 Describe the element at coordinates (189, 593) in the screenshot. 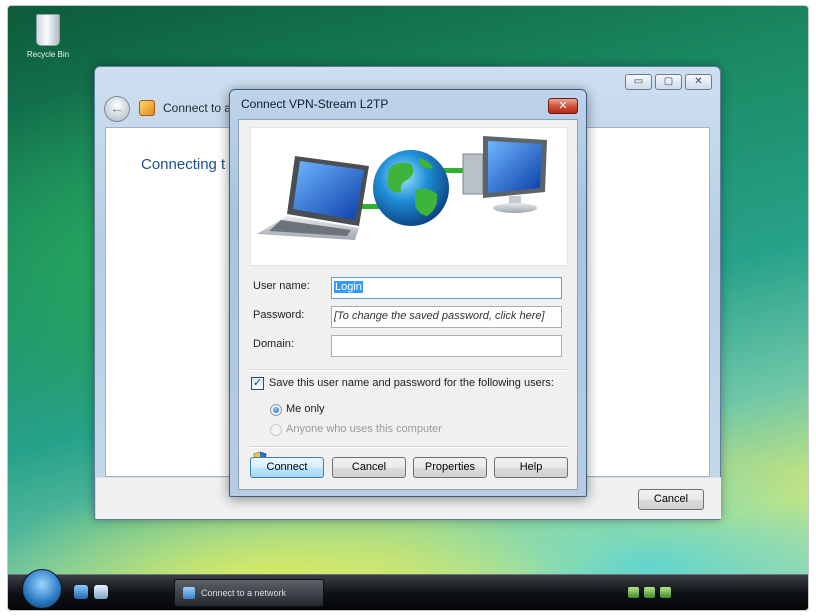

I see `network-icon` at that location.